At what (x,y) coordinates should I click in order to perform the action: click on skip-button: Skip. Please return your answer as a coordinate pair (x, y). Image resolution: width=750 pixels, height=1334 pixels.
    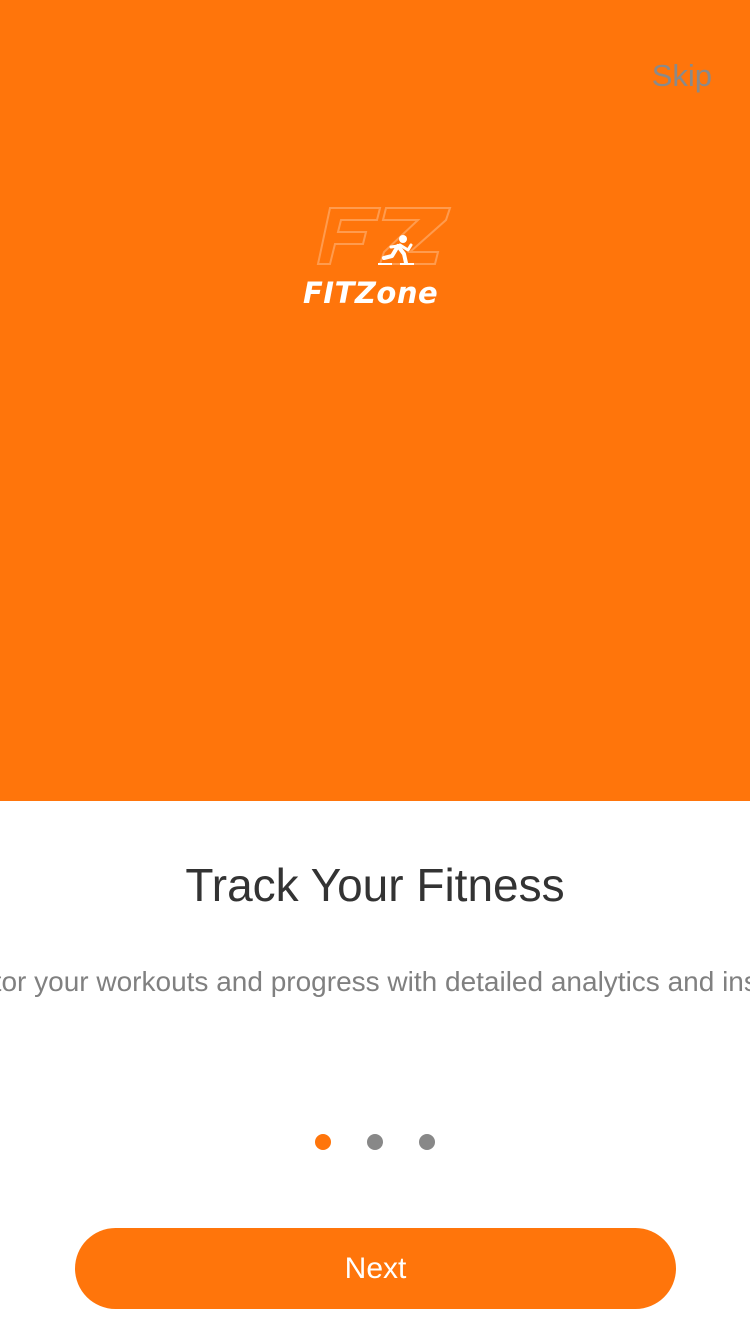
    Looking at the image, I should click on (682, 76).